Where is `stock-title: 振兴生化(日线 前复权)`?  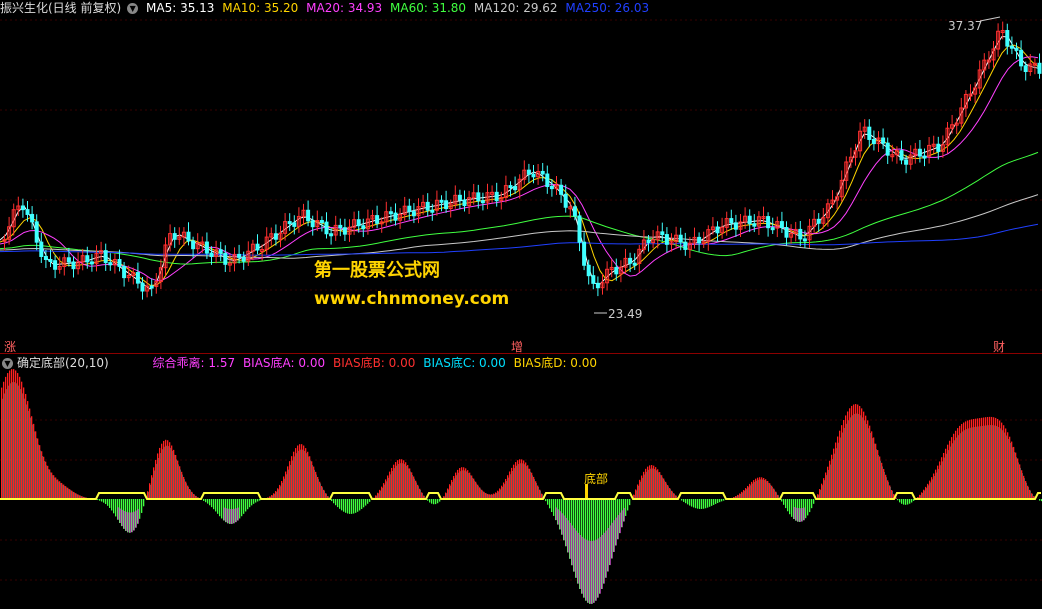 stock-title: 振兴生化(日线 前复权) is located at coordinates (60, 8).